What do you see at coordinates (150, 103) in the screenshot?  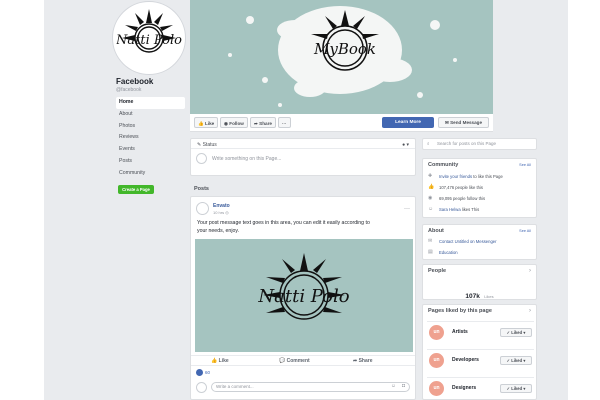 I see `nav-item-home: Home` at bounding box center [150, 103].